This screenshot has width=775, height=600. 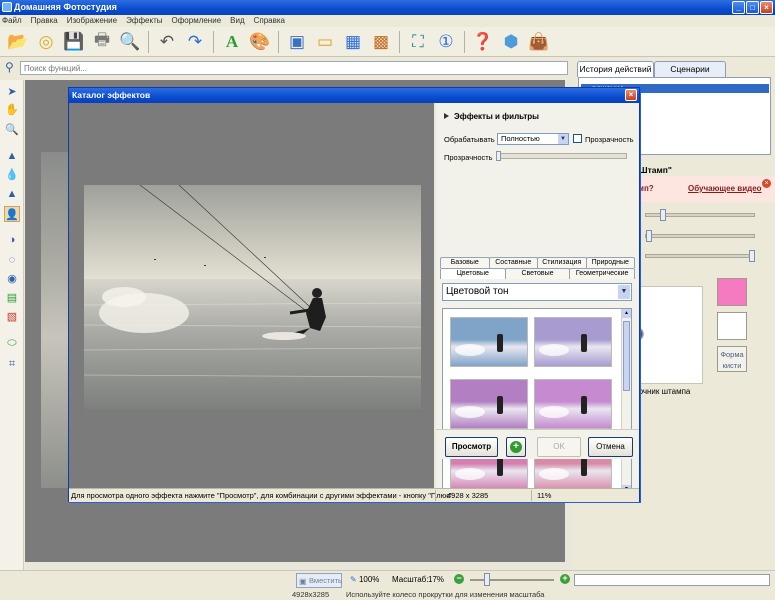 What do you see at coordinates (626, 356) in the screenshot?
I see `scrollbar-thumb` at bounding box center [626, 356].